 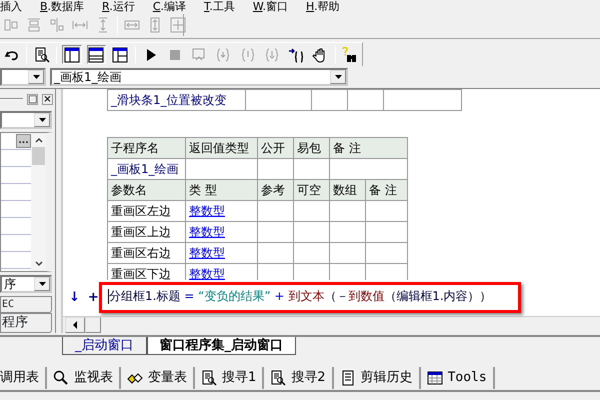 What do you see at coordinates (38, 202) in the screenshot?
I see `scrollbar` at bounding box center [38, 202].